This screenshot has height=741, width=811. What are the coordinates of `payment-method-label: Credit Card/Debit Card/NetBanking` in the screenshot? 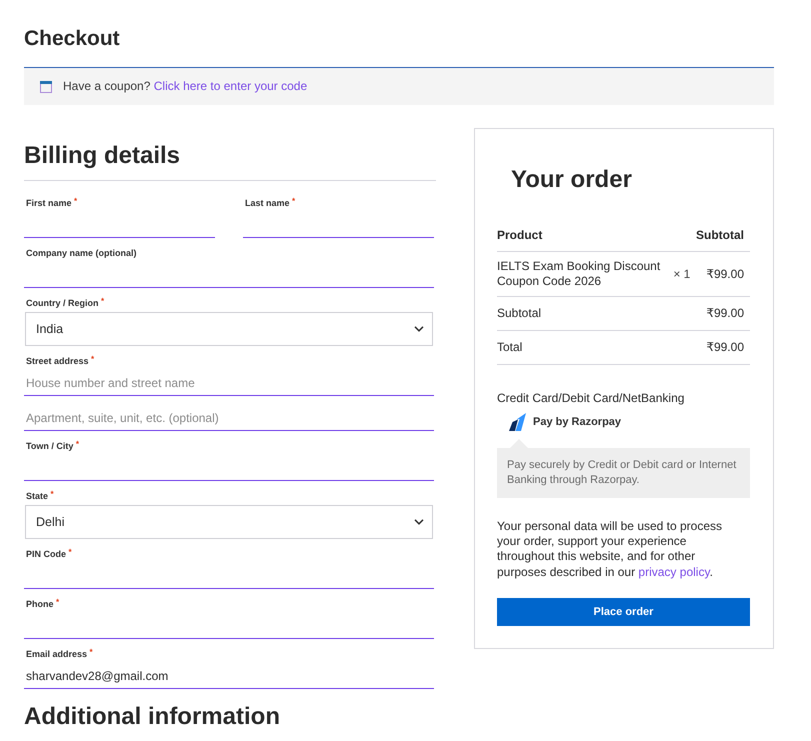 It's located at (591, 398).